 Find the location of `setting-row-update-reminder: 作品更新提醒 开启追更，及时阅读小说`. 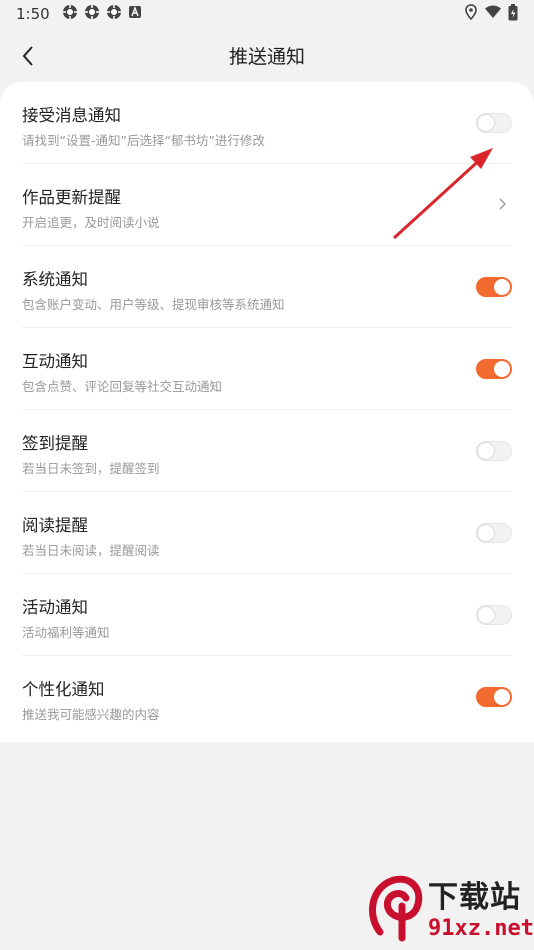

setting-row-update-reminder: 作品更新提醒 开启追更，及时阅读小说 is located at coordinates (267, 205).